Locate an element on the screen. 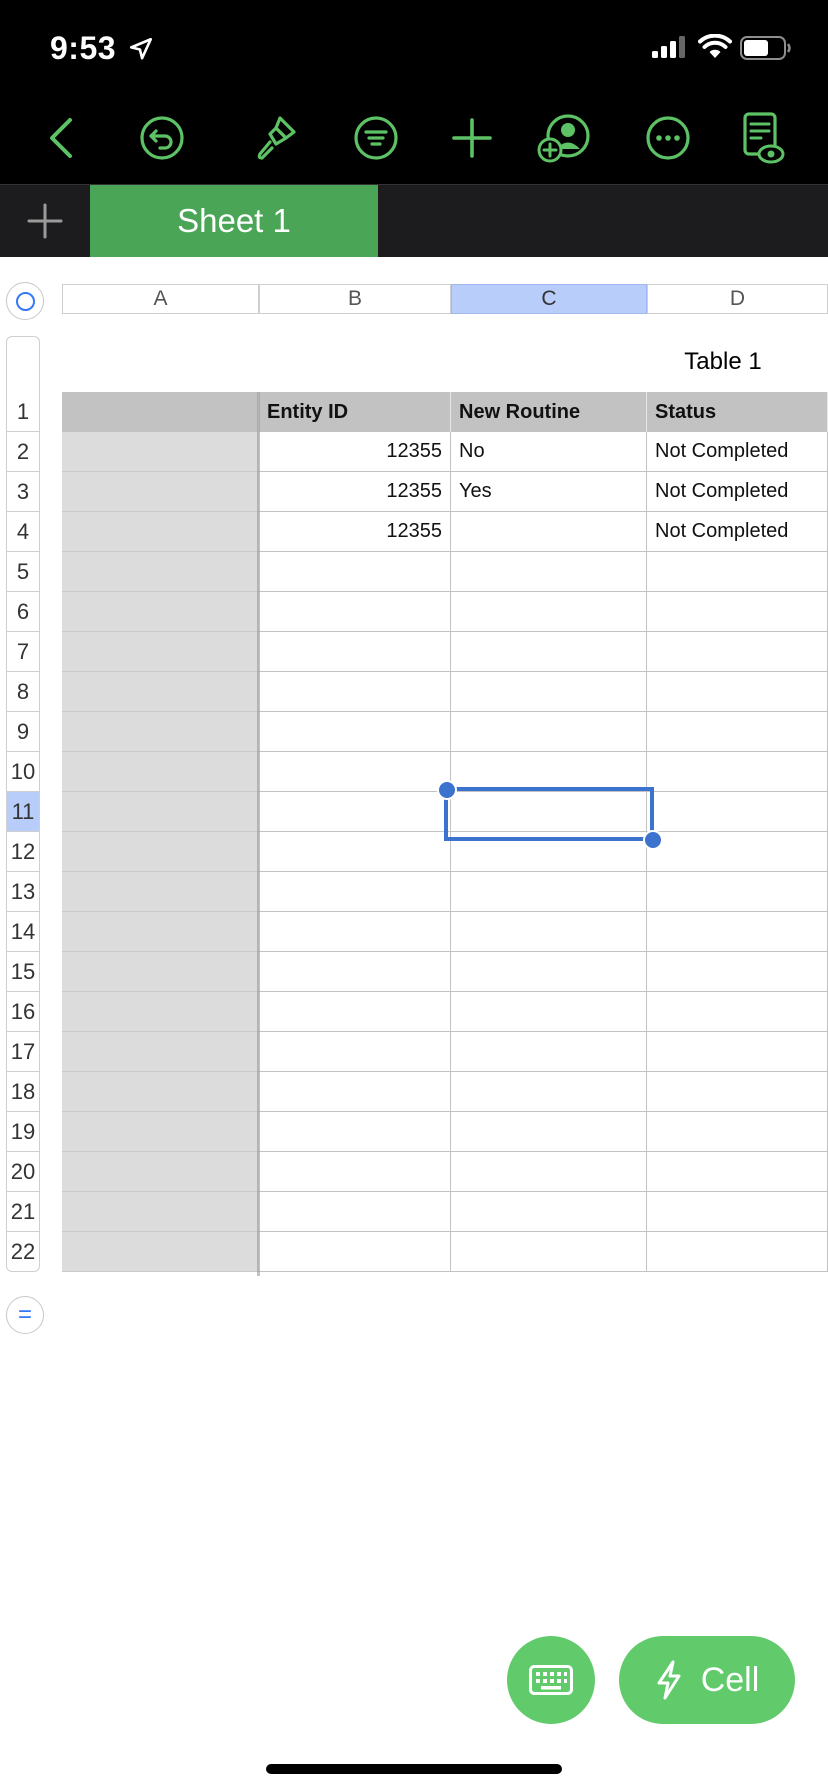 The height and width of the screenshot is (1792, 828). keyboard-button is located at coordinates (551, 1680).